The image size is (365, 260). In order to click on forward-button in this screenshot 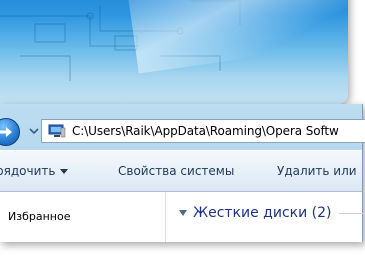, I will do `click(10, 132)`.